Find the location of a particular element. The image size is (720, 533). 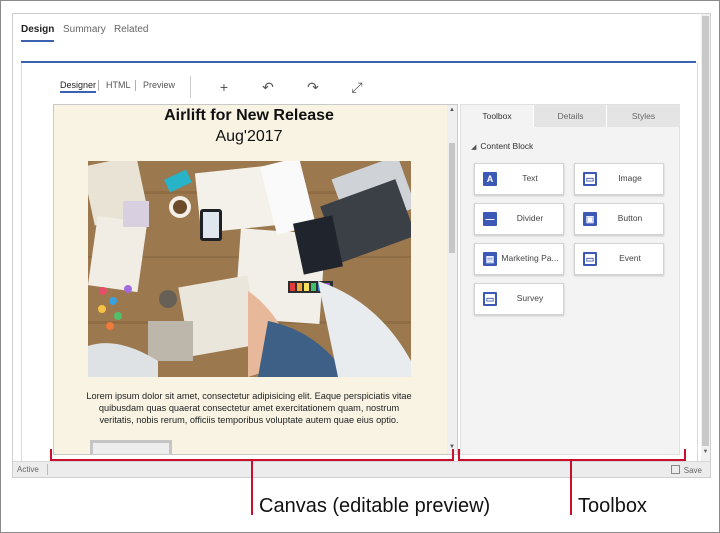

tab-details: Details is located at coordinates (570, 116).